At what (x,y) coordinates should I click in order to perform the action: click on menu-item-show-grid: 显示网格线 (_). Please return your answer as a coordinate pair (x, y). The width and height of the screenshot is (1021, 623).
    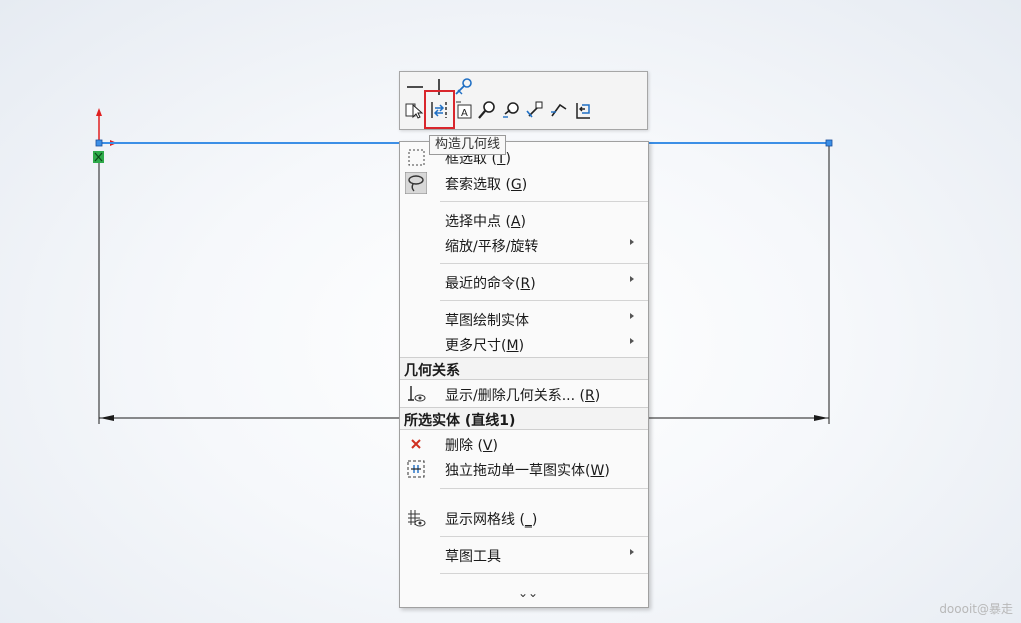
    Looking at the image, I should click on (524, 518).